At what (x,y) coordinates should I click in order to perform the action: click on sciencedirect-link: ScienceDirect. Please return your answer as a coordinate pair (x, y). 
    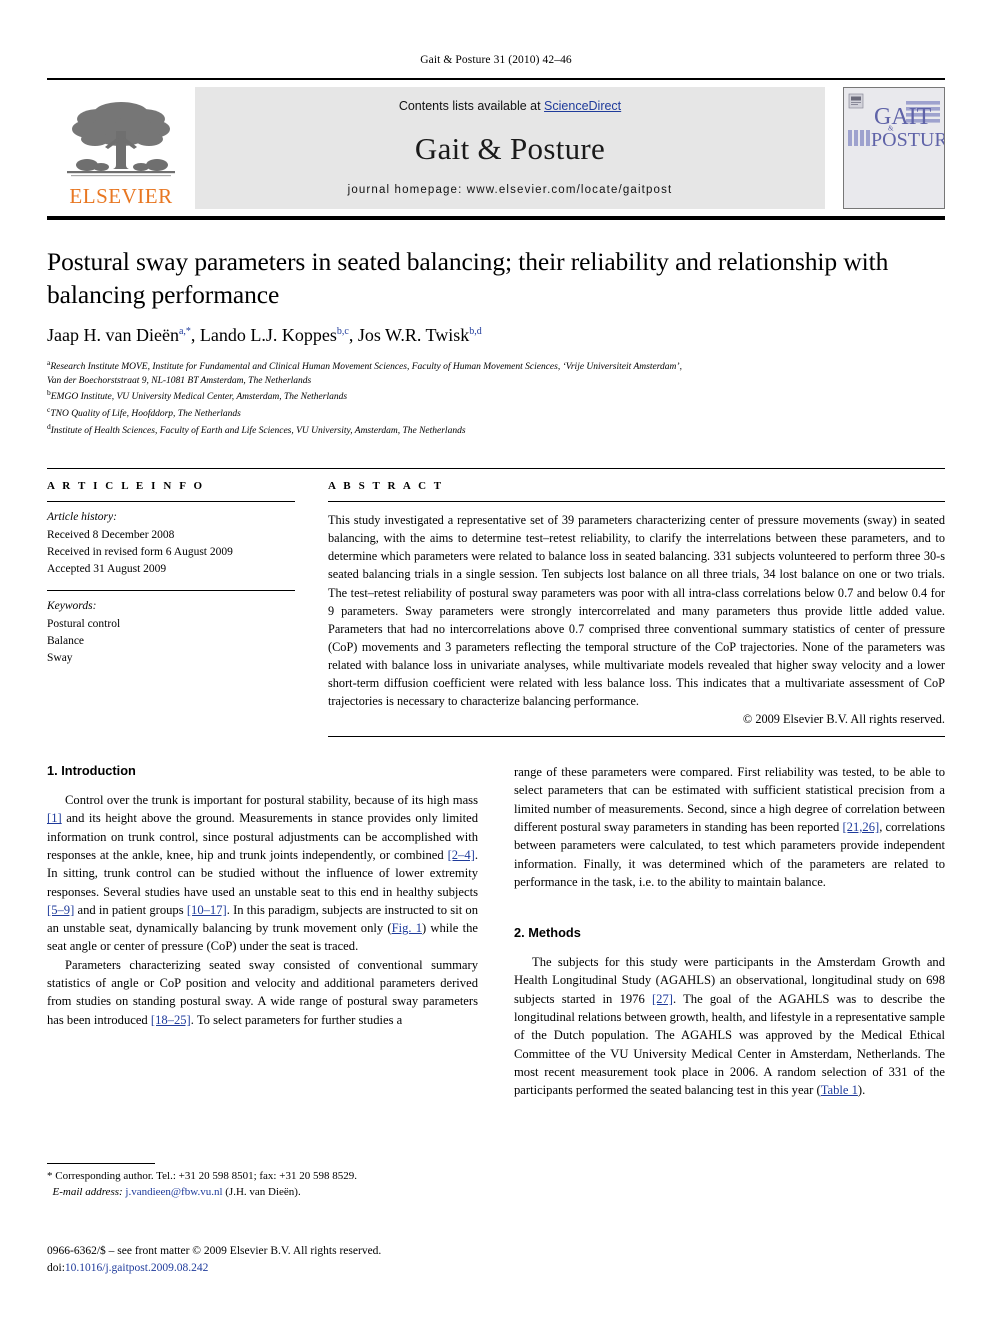
    Looking at the image, I should click on (582, 106).